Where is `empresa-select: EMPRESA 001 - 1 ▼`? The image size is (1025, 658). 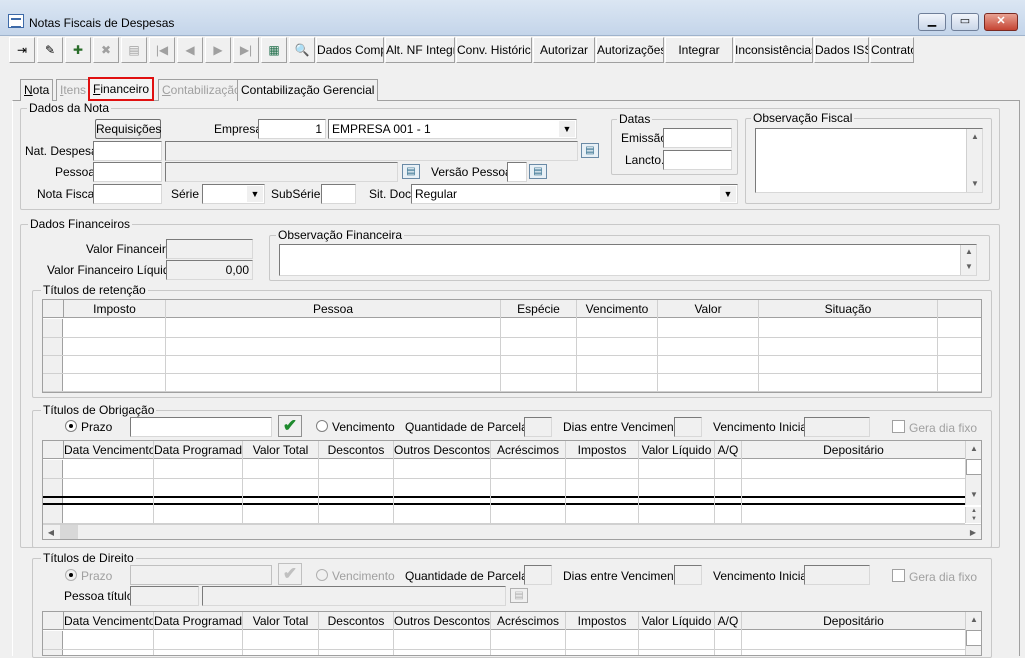 empresa-select: EMPRESA 001 - 1 ▼ is located at coordinates (452, 129).